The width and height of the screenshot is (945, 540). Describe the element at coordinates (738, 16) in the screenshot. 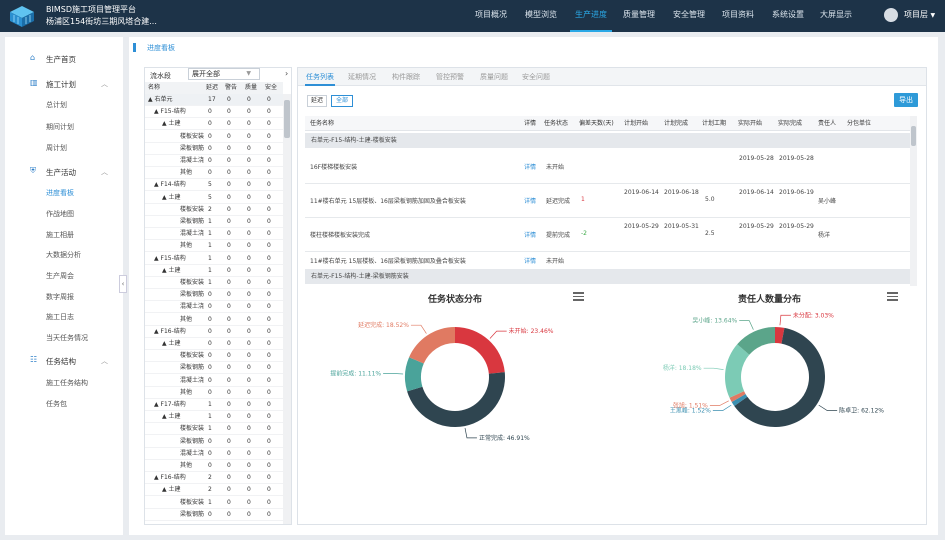

I see `nav-project-docs: 项目资料` at that location.